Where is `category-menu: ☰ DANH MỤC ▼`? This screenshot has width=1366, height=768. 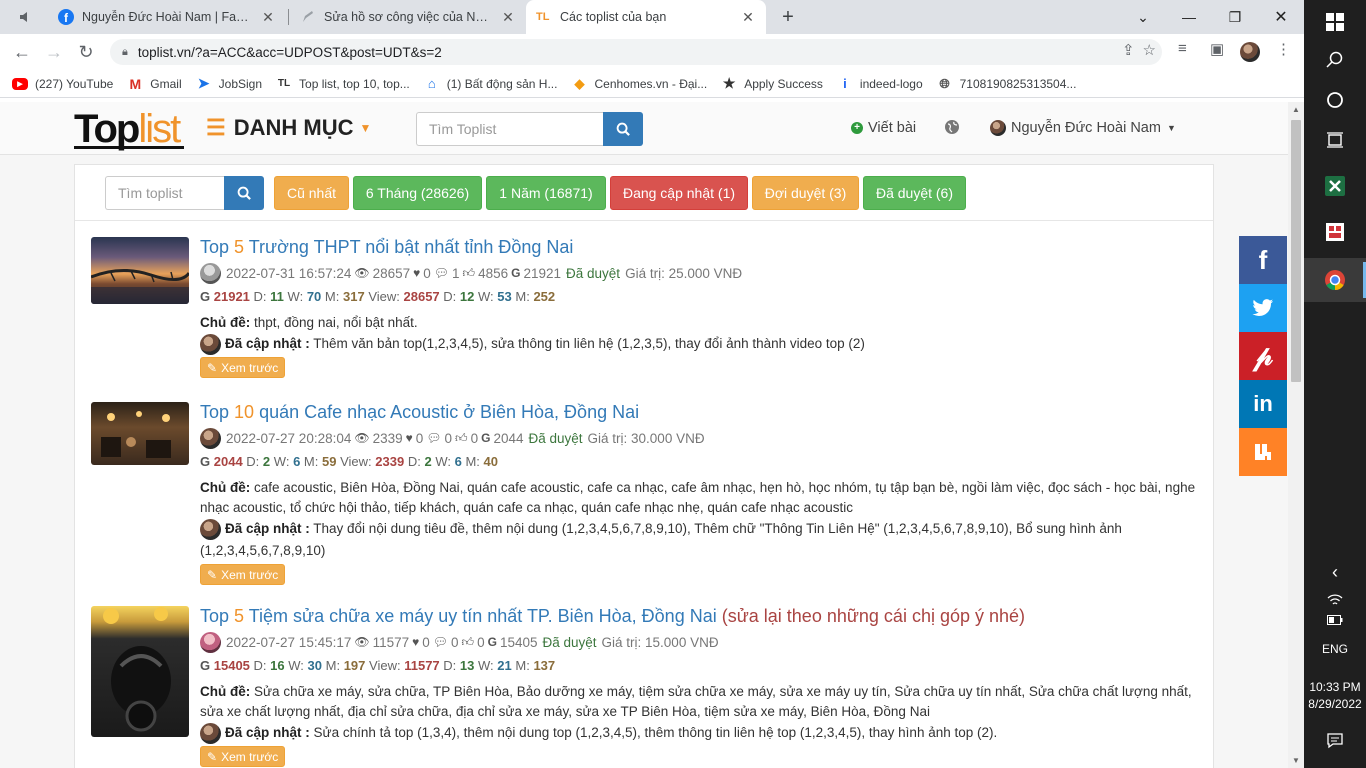 category-menu: ☰ DANH MỤC ▼ is located at coordinates (288, 128).